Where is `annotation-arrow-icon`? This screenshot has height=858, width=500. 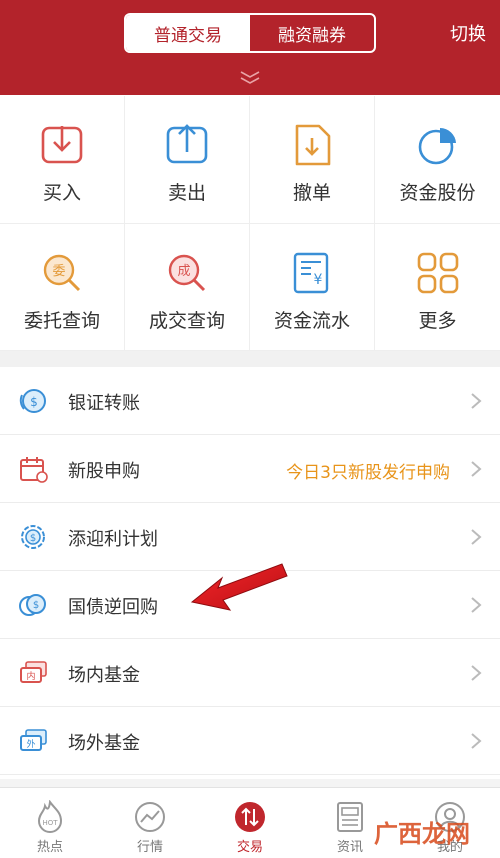 annotation-arrow-icon is located at coordinates (239, 587).